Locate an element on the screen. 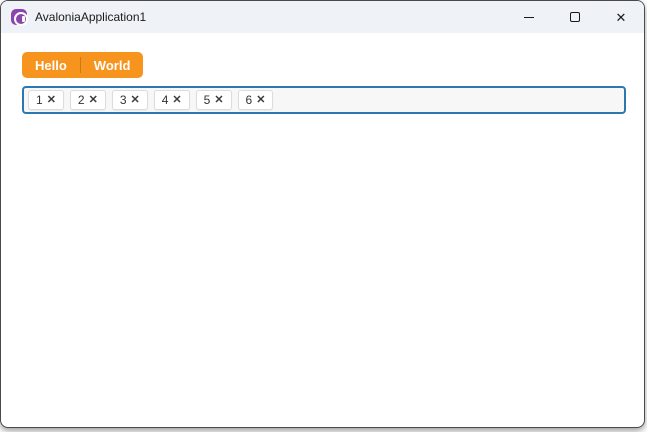 The image size is (647, 432). chip-5-label: 5 is located at coordinates (207, 100).